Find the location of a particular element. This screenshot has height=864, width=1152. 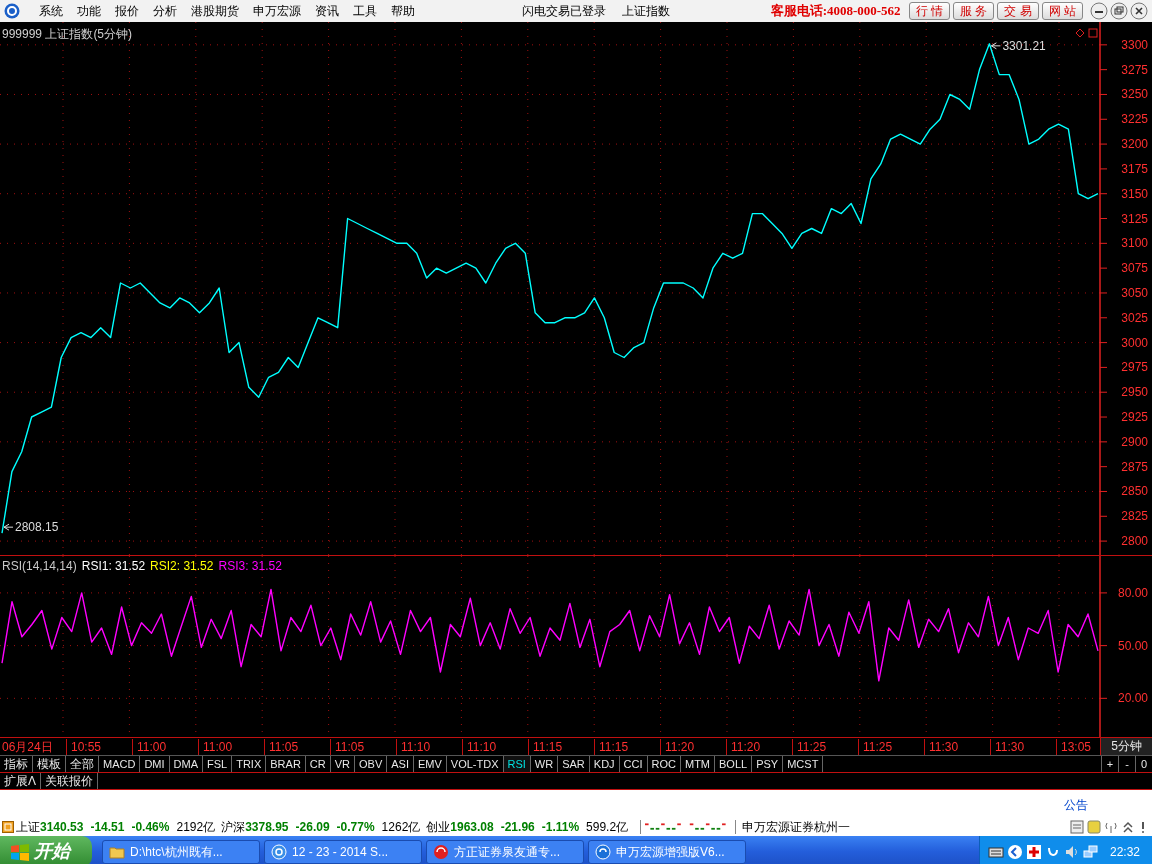

menu-item: 帮助 is located at coordinates (403, 11).